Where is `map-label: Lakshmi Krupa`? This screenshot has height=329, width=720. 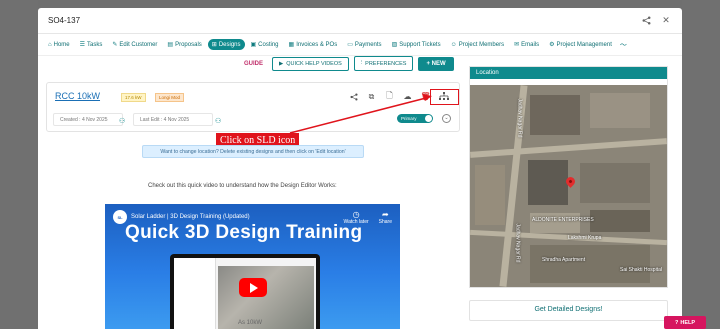 map-label: Lakshmi Krupa is located at coordinates (585, 238).